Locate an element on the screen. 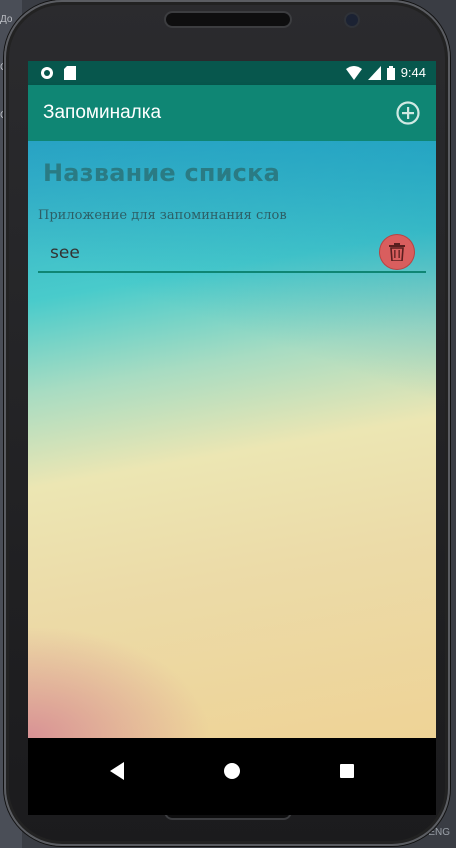 The width and height of the screenshot is (456, 848). wifi-icon is located at coordinates (353, 72).